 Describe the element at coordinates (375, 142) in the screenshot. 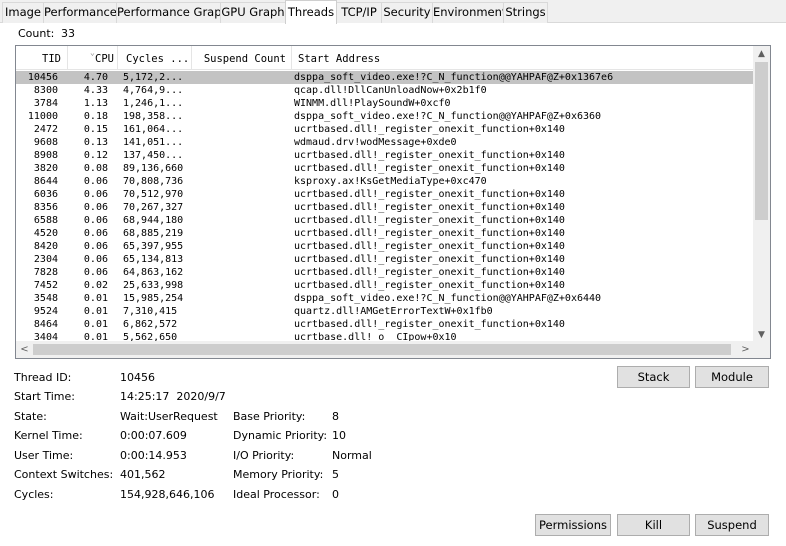

I see `cell-start-address: wdmaud.drv!wodMessage+0xde0` at that location.